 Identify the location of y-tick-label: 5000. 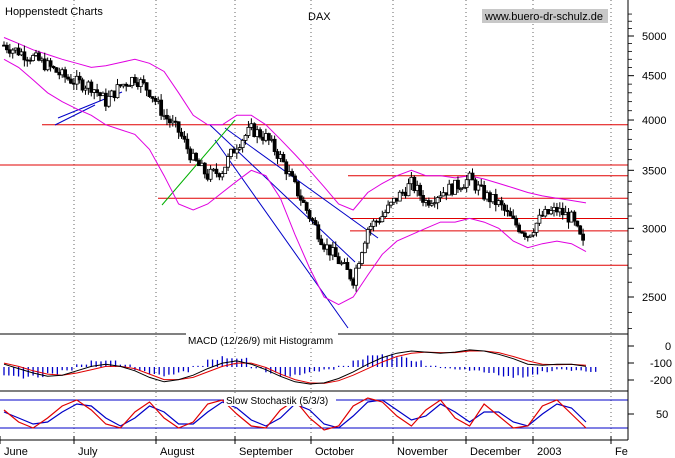
(654, 37).